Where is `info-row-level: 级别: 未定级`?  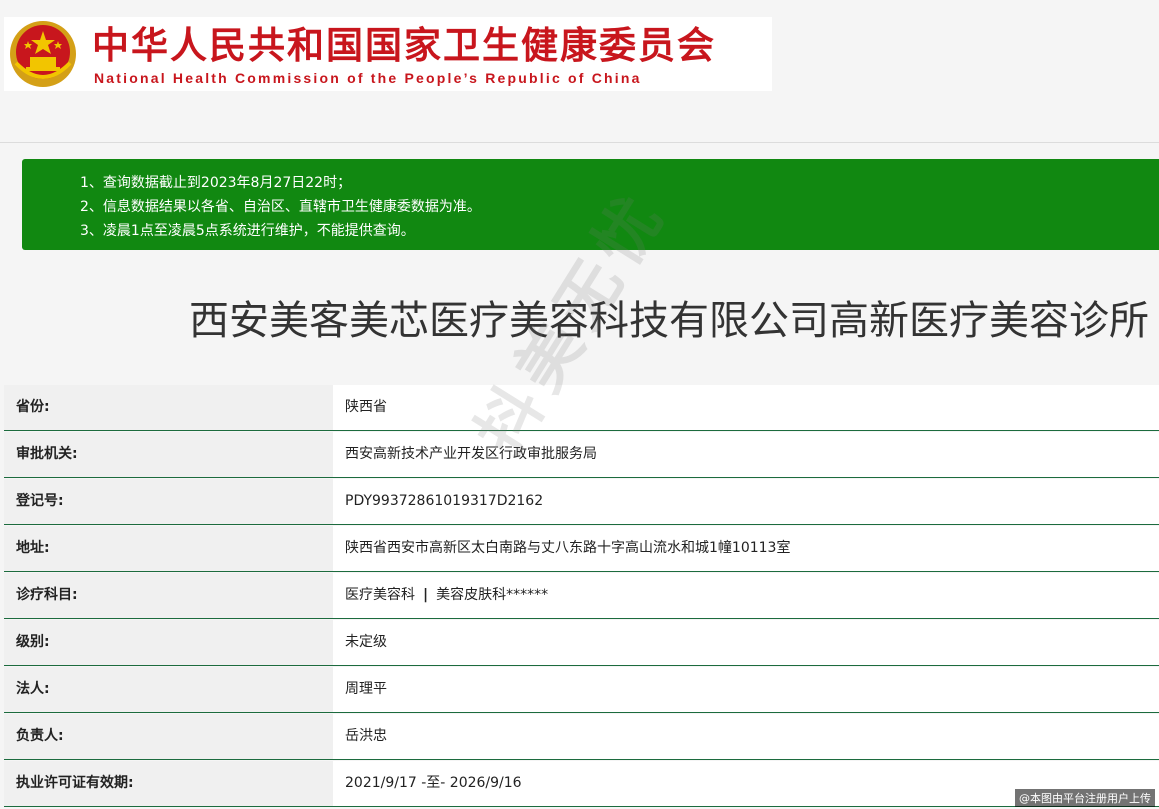
info-row-level: 级别: 未定级 is located at coordinates (581, 643).